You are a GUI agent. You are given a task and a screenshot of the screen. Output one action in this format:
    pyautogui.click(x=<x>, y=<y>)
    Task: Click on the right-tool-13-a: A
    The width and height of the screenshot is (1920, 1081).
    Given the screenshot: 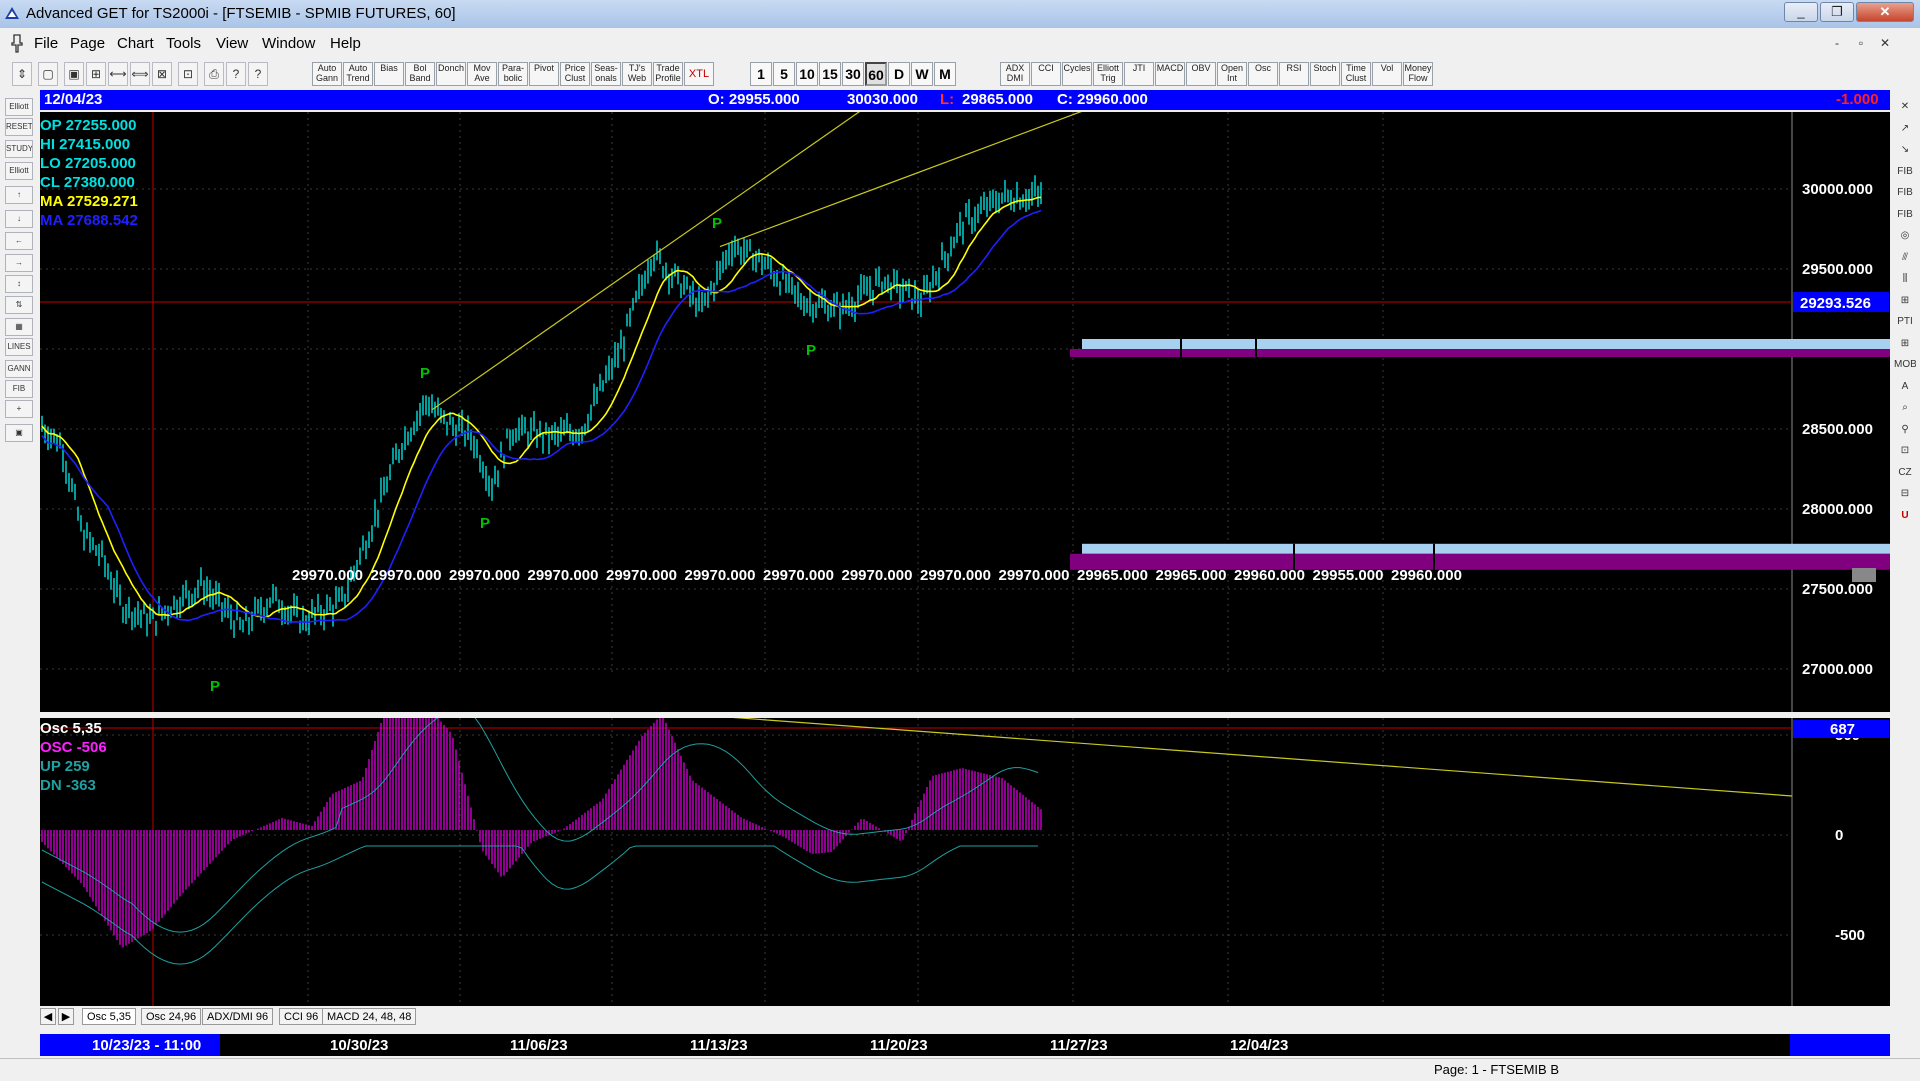 What is the action you would take?
    pyautogui.click(x=1905, y=387)
    